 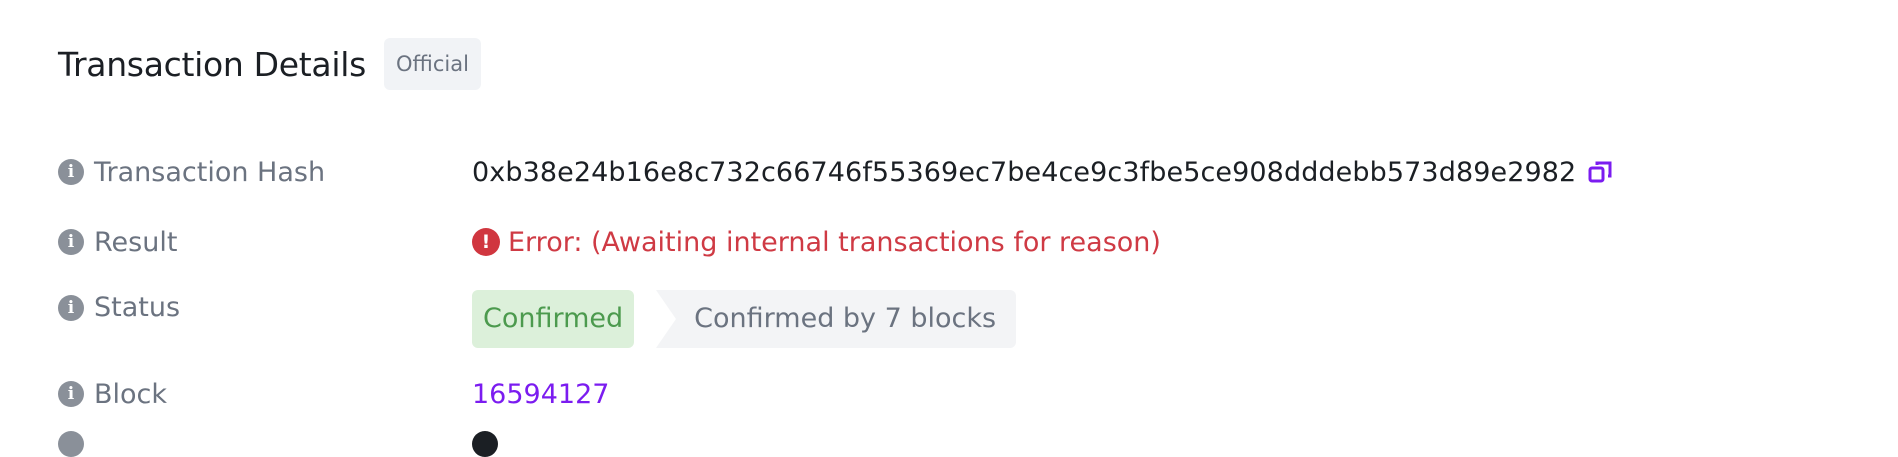 I want to click on label-result: Result, so click(x=136, y=242).